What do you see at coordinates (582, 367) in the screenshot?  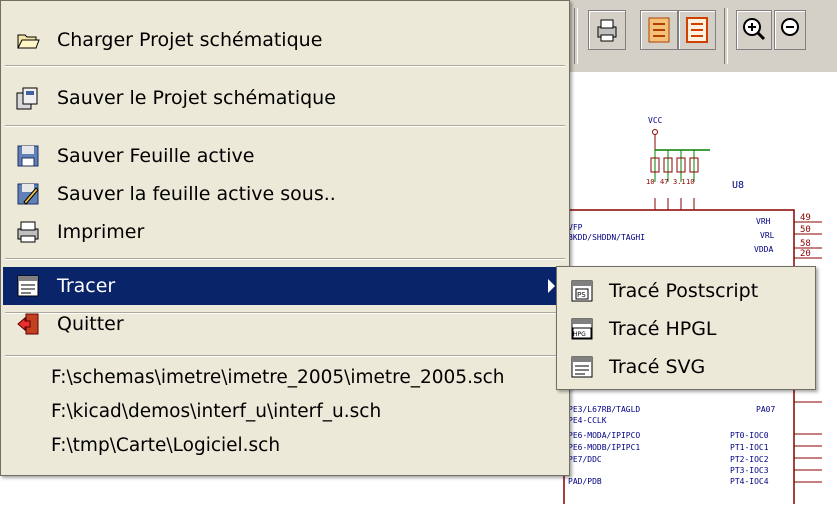 I see `plot-svg-icon` at bounding box center [582, 367].